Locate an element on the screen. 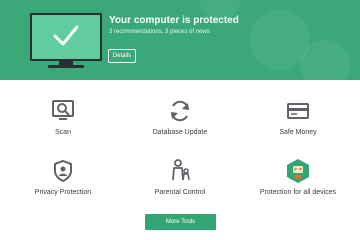  details-button: Details is located at coordinates (122, 56).